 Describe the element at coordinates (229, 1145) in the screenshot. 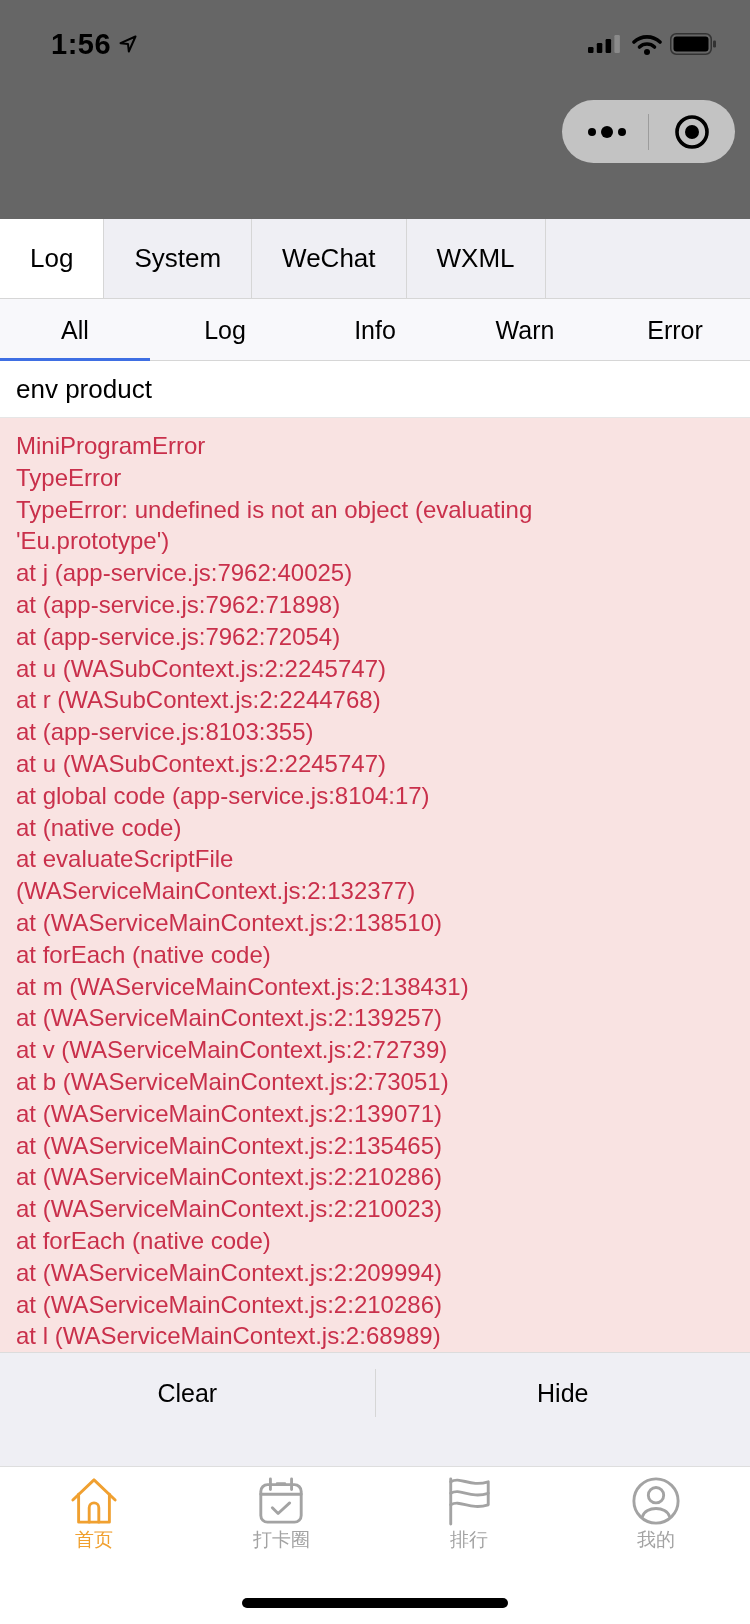

I see `error-line: at (WAServiceMainContext.js:2:135465)` at that location.